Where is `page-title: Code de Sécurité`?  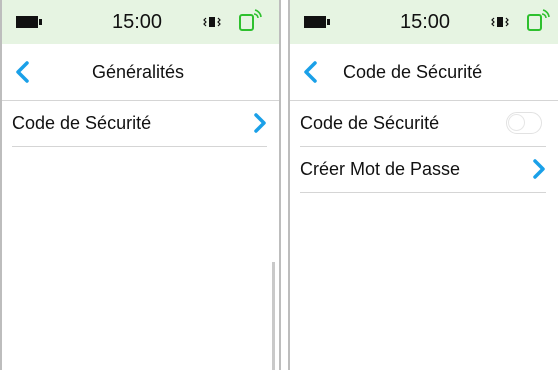 page-title: Code de Sécurité is located at coordinates (413, 72).